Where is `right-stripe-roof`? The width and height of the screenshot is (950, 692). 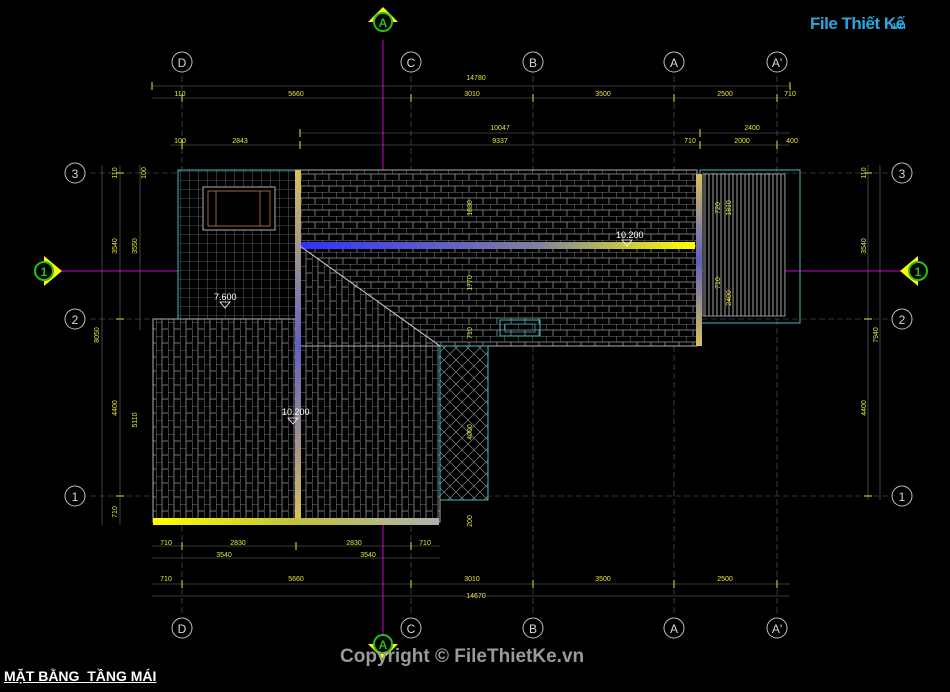 right-stripe-roof is located at coordinates (744, 245).